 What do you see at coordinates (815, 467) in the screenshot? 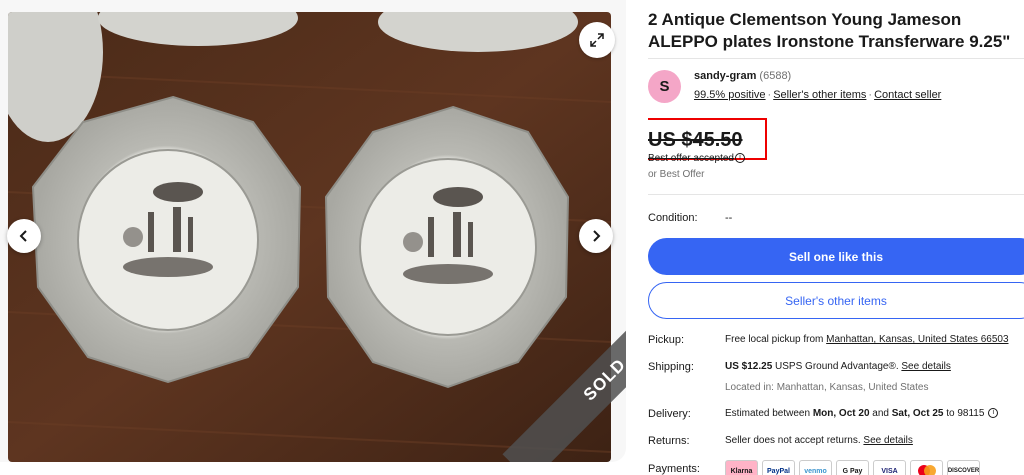
I see `venmo-logo: venmo` at bounding box center [815, 467].